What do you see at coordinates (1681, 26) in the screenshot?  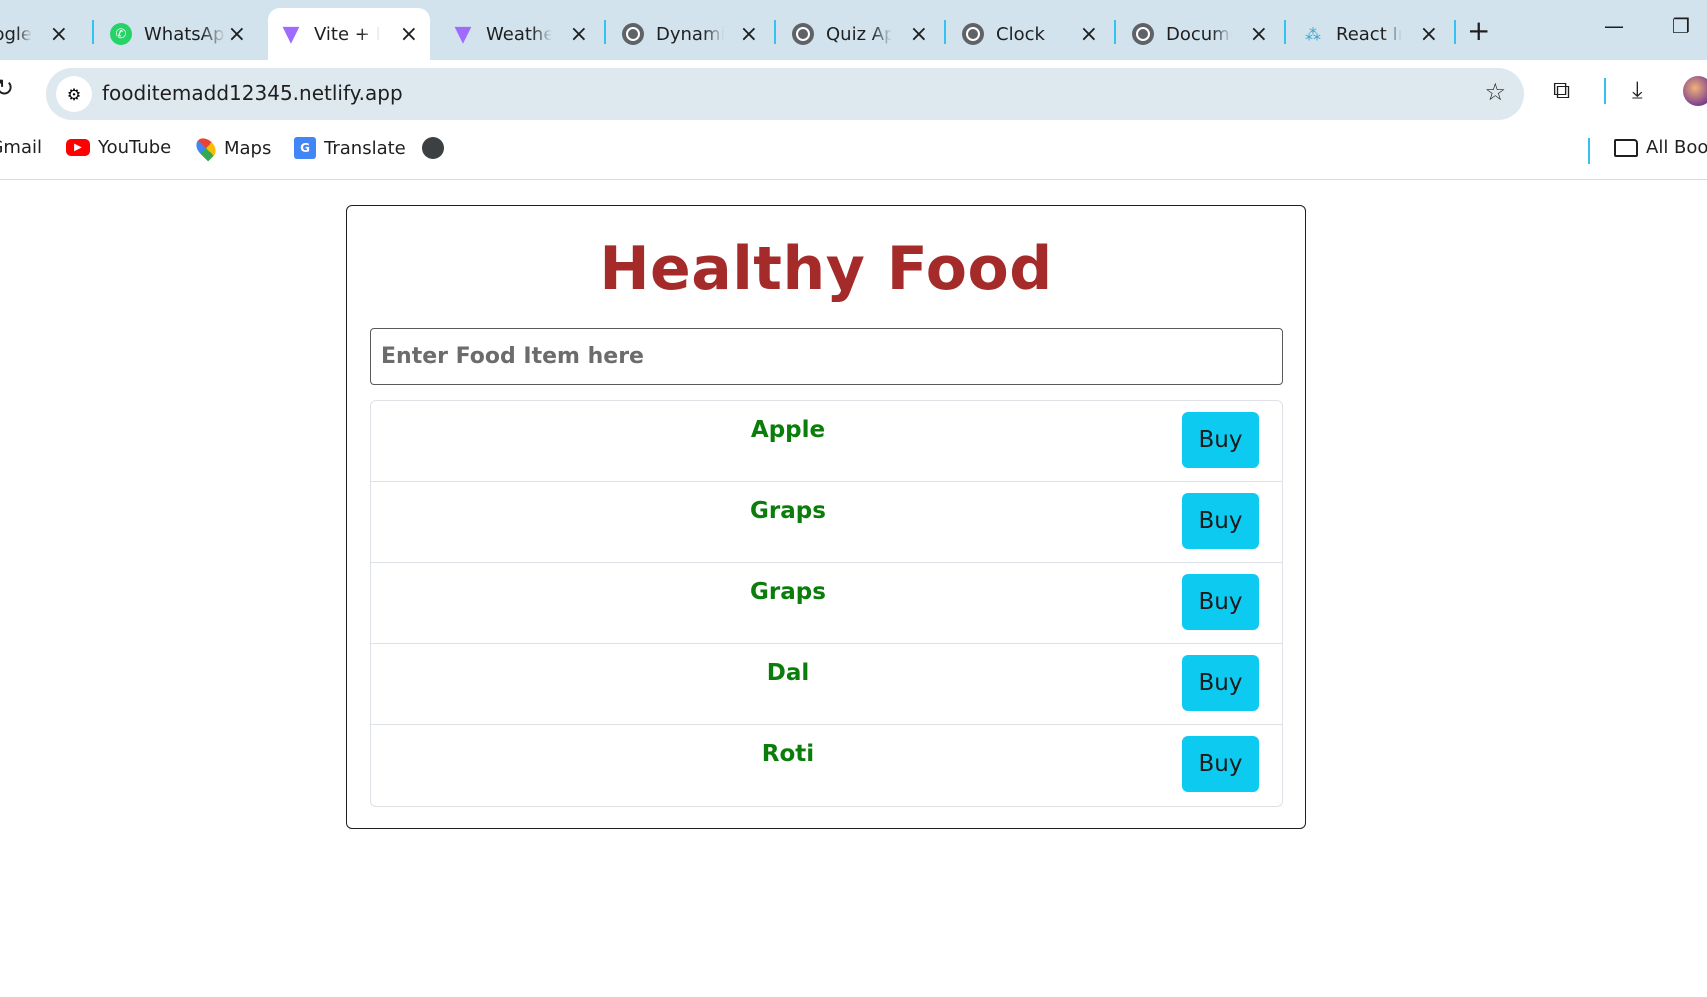 I see `restore-icon: ❐` at bounding box center [1681, 26].